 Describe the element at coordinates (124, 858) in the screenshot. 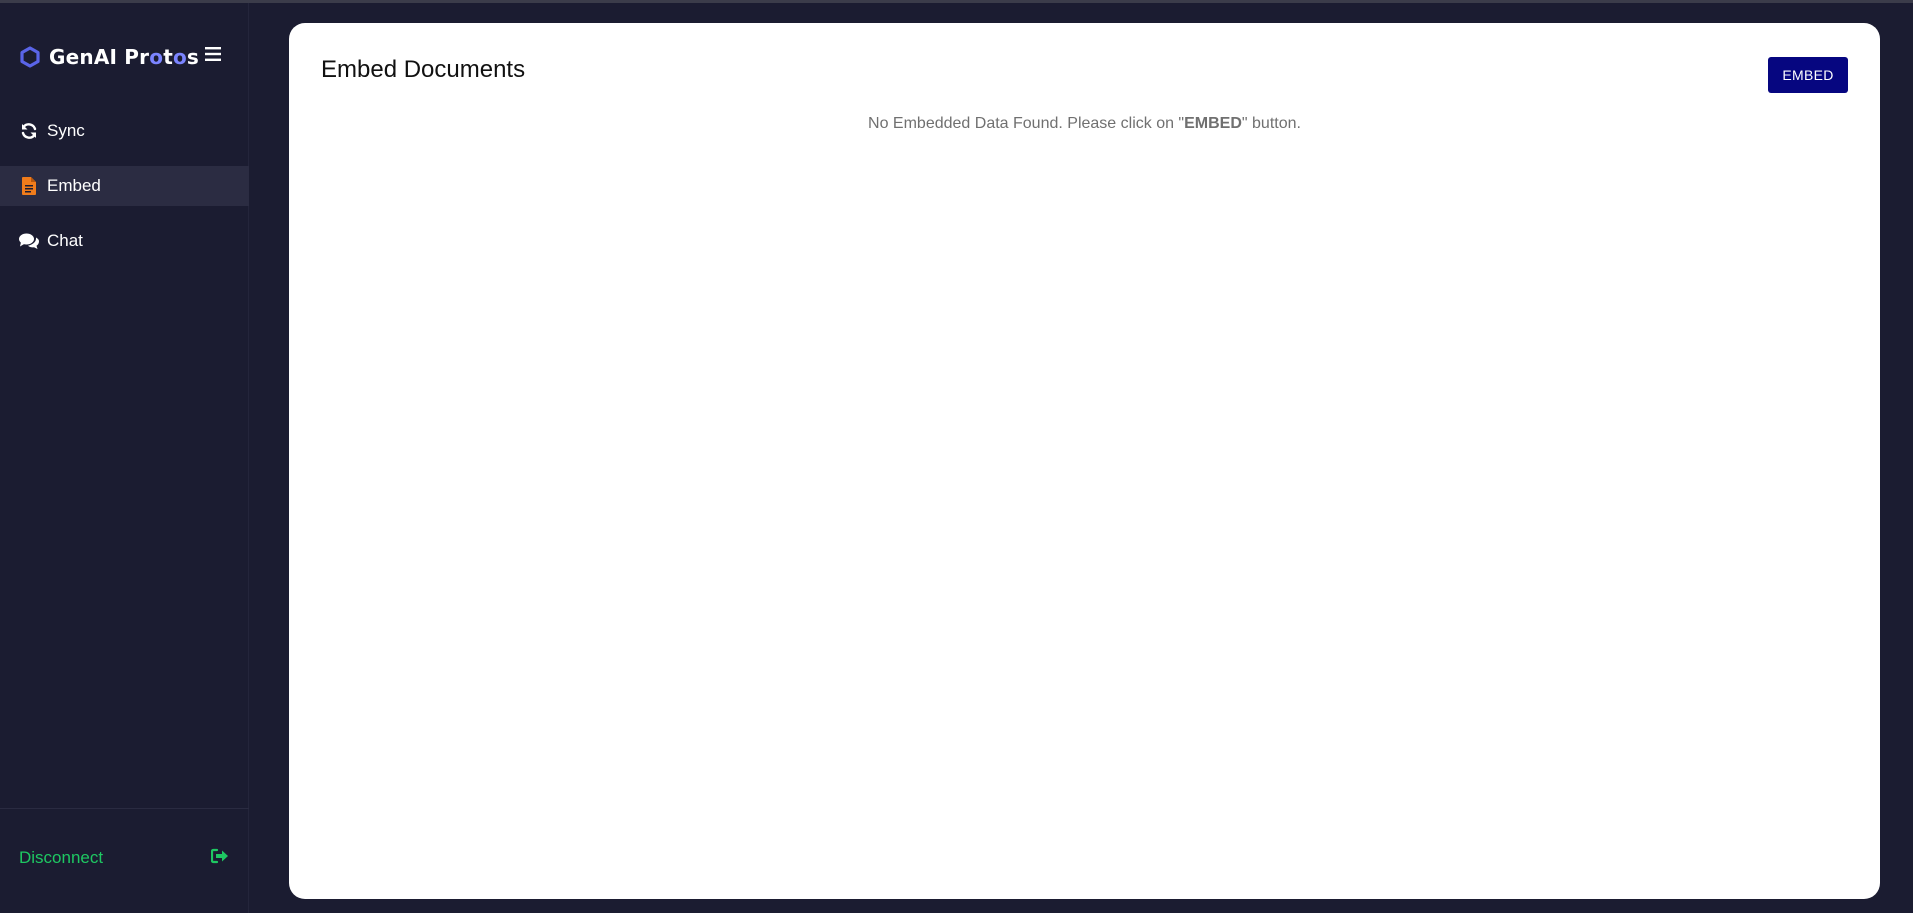

I see `disconnect-button: Disconnect` at that location.